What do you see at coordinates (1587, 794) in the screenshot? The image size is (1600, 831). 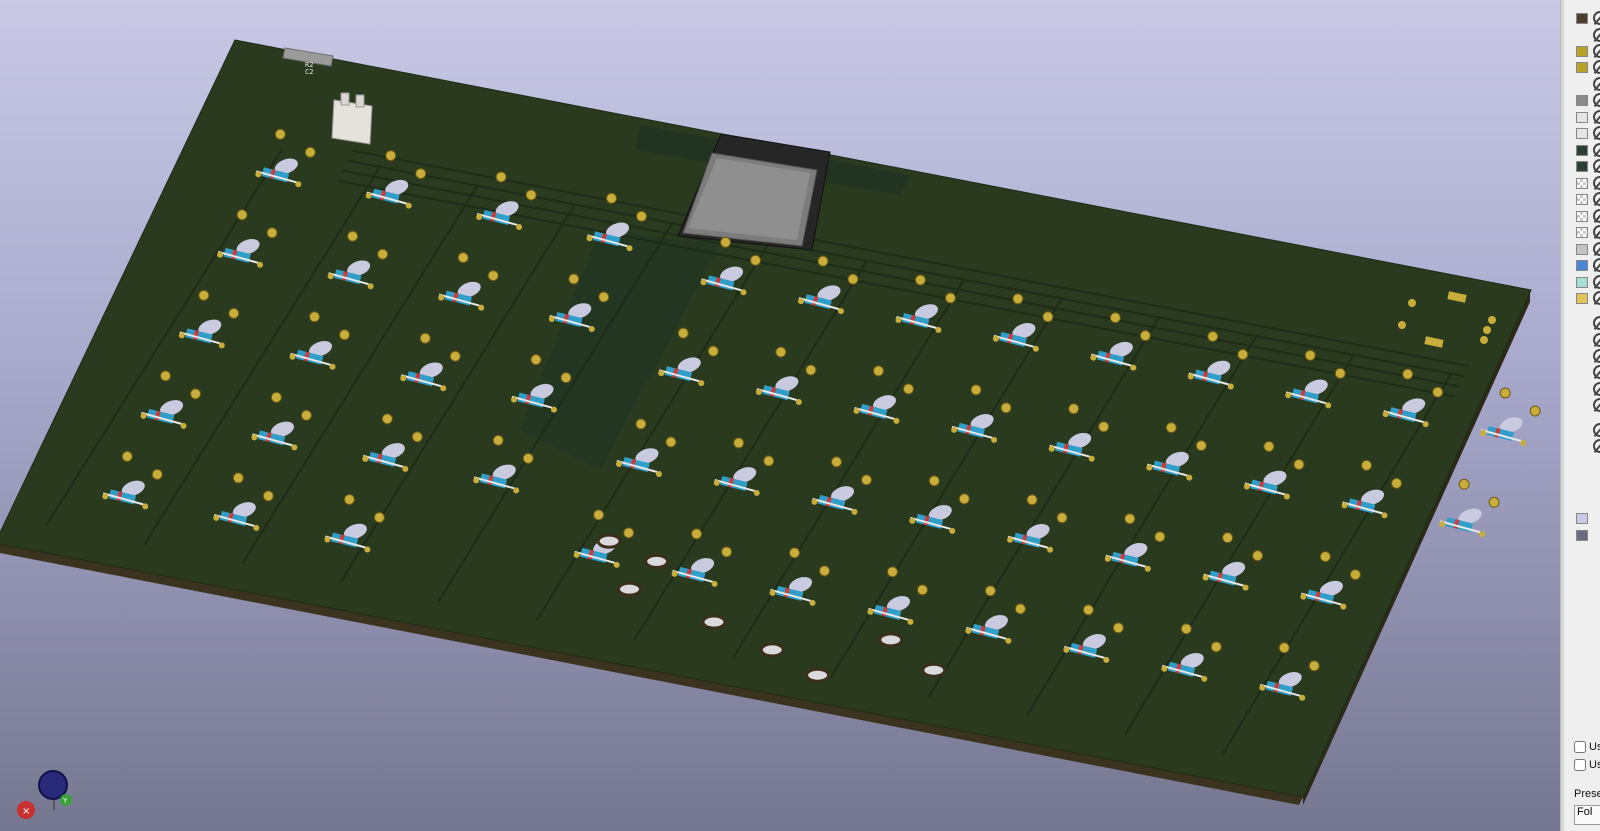 I see `preset-label: Preset` at bounding box center [1587, 794].